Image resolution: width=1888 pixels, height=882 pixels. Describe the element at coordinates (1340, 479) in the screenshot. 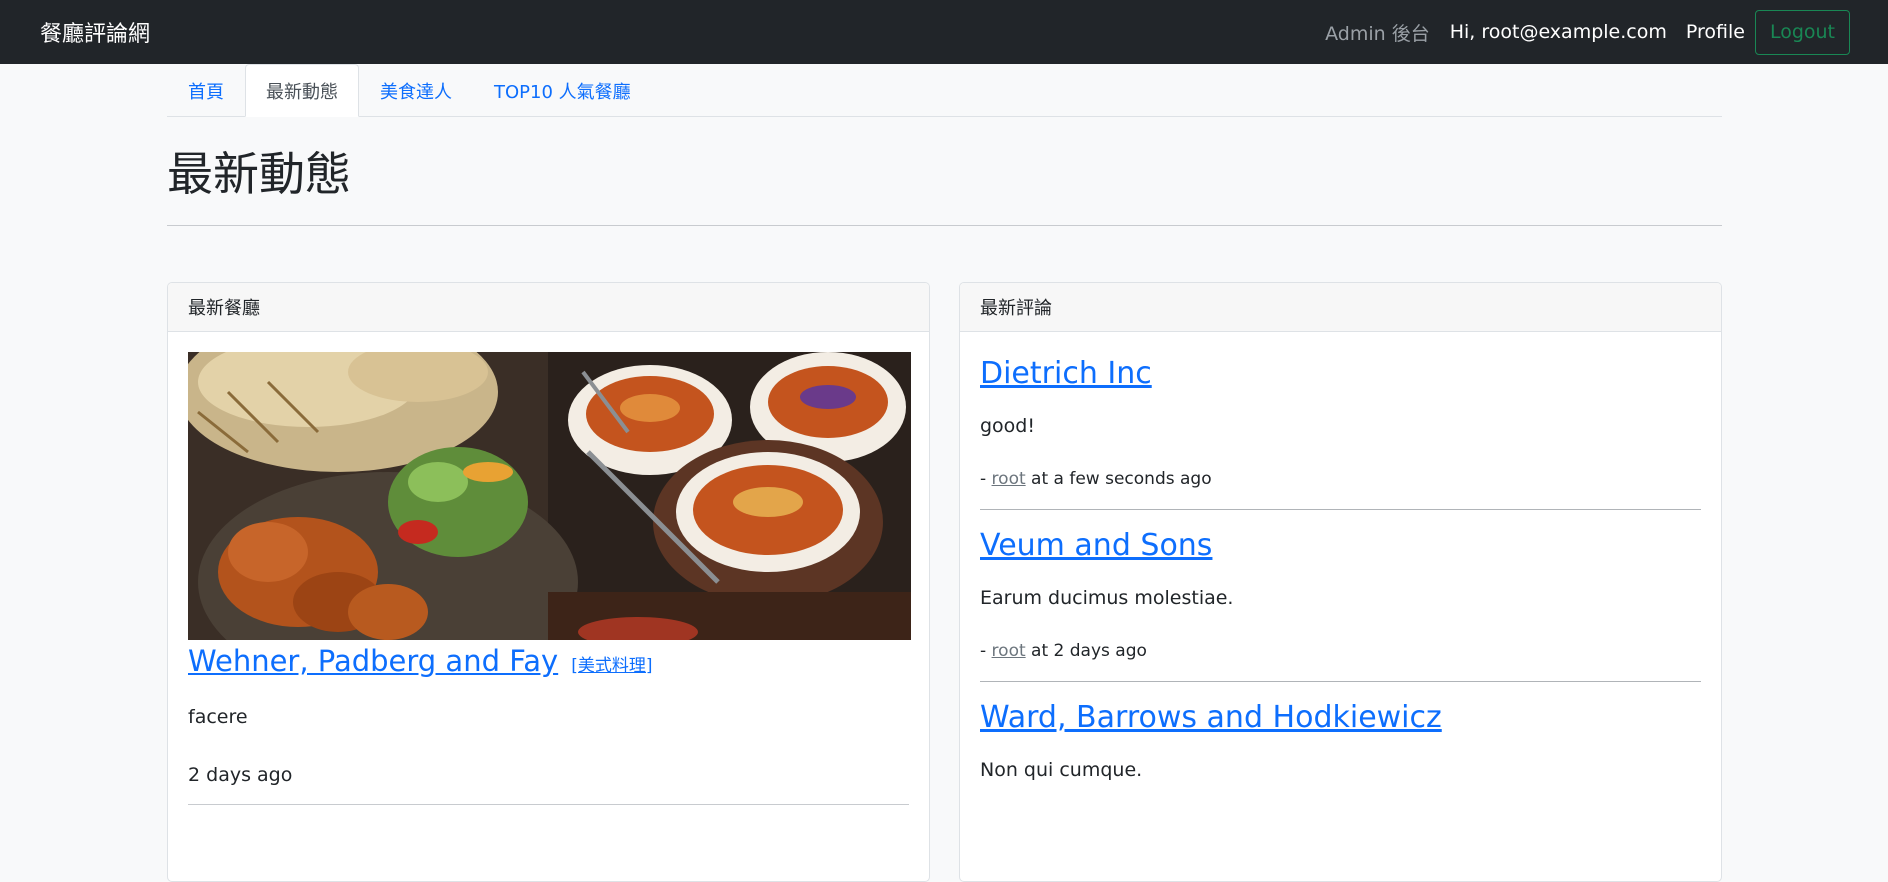

I see `review-meta: - root at a few seconds ago` at that location.